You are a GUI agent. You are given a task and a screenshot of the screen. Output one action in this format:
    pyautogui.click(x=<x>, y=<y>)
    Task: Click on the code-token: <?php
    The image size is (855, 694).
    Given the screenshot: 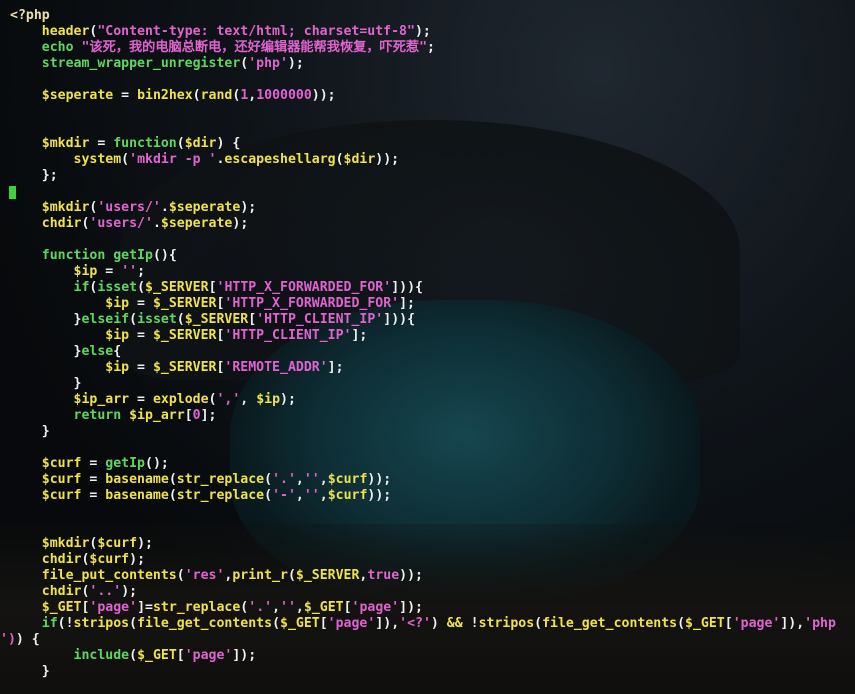 What is the action you would take?
    pyautogui.click(x=30, y=15)
    